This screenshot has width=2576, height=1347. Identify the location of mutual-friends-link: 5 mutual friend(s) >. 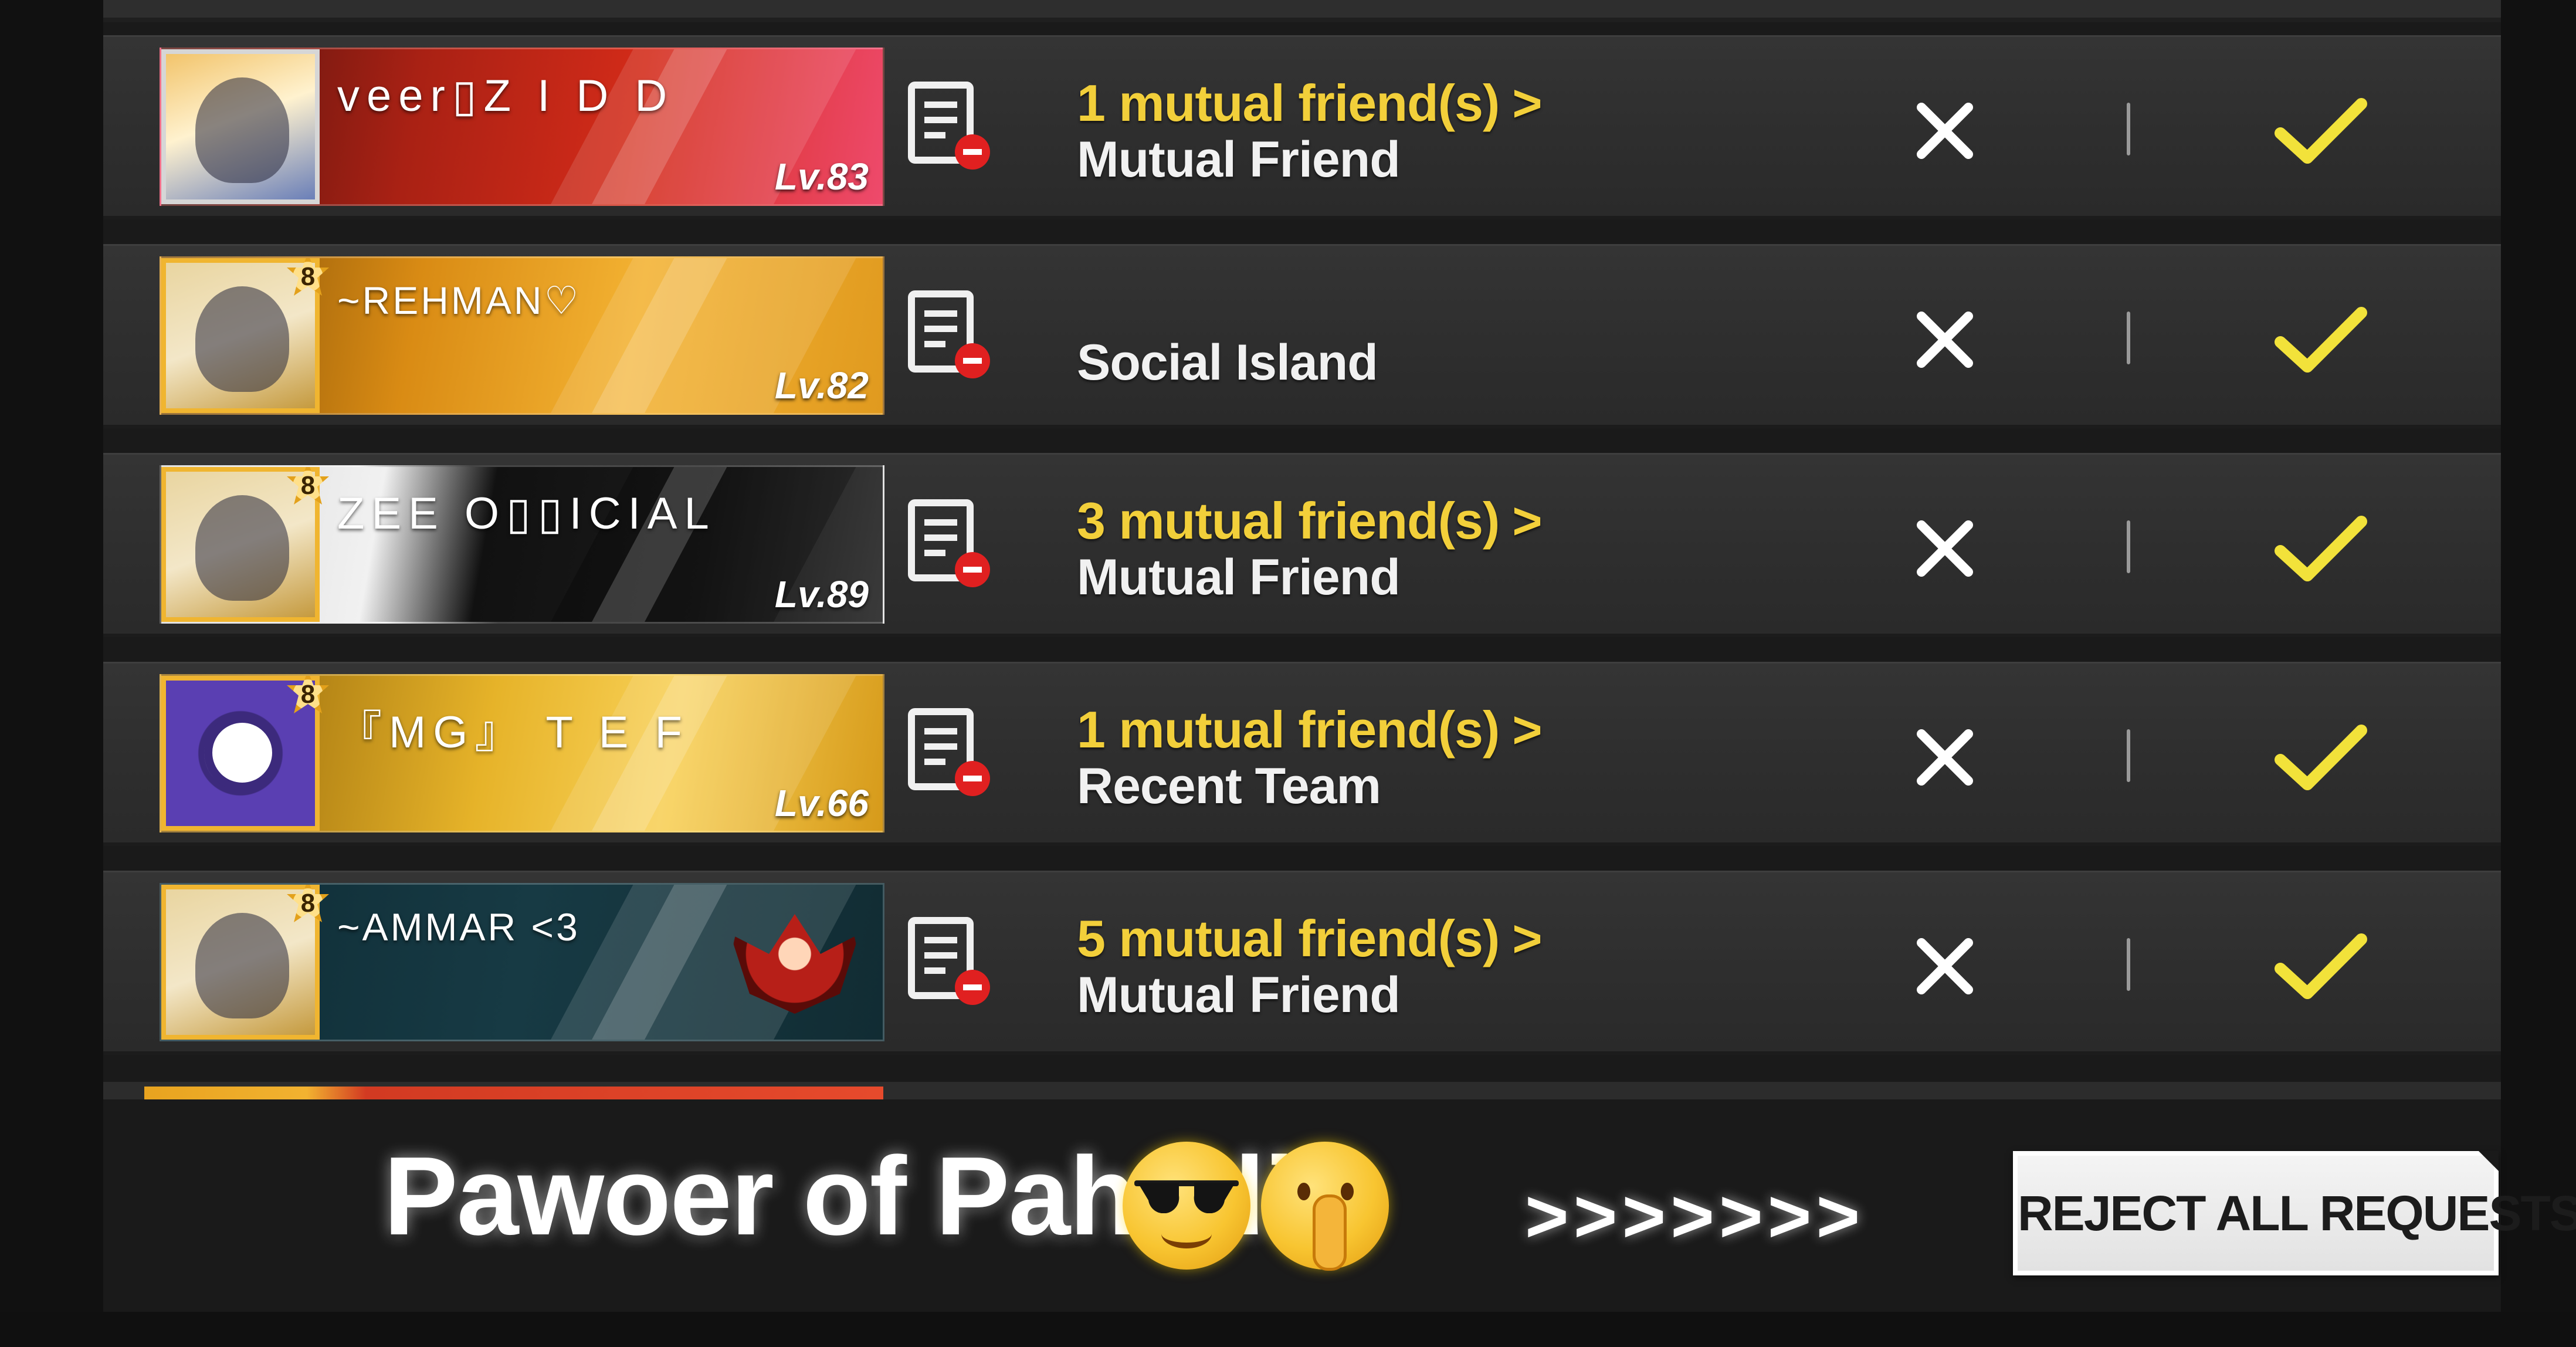
(1310, 939).